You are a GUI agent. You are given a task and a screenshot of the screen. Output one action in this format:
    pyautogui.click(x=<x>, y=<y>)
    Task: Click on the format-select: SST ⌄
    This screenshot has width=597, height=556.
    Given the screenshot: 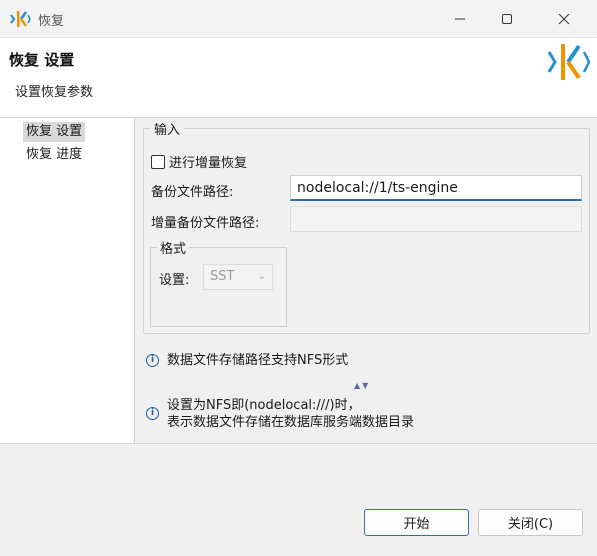 What is the action you would take?
    pyautogui.click(x=238, y=277)
    